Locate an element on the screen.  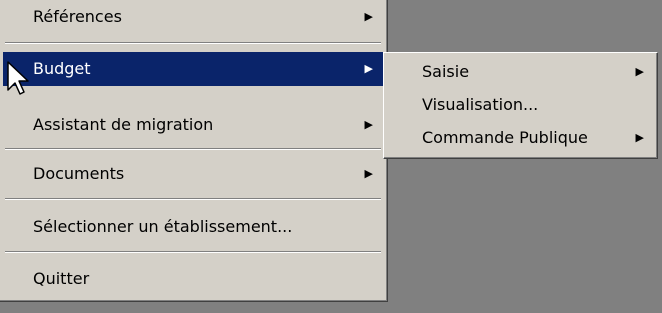
submenu-item-commande-publique: Commande Publique ▶ is located at coordinates (520, 138).